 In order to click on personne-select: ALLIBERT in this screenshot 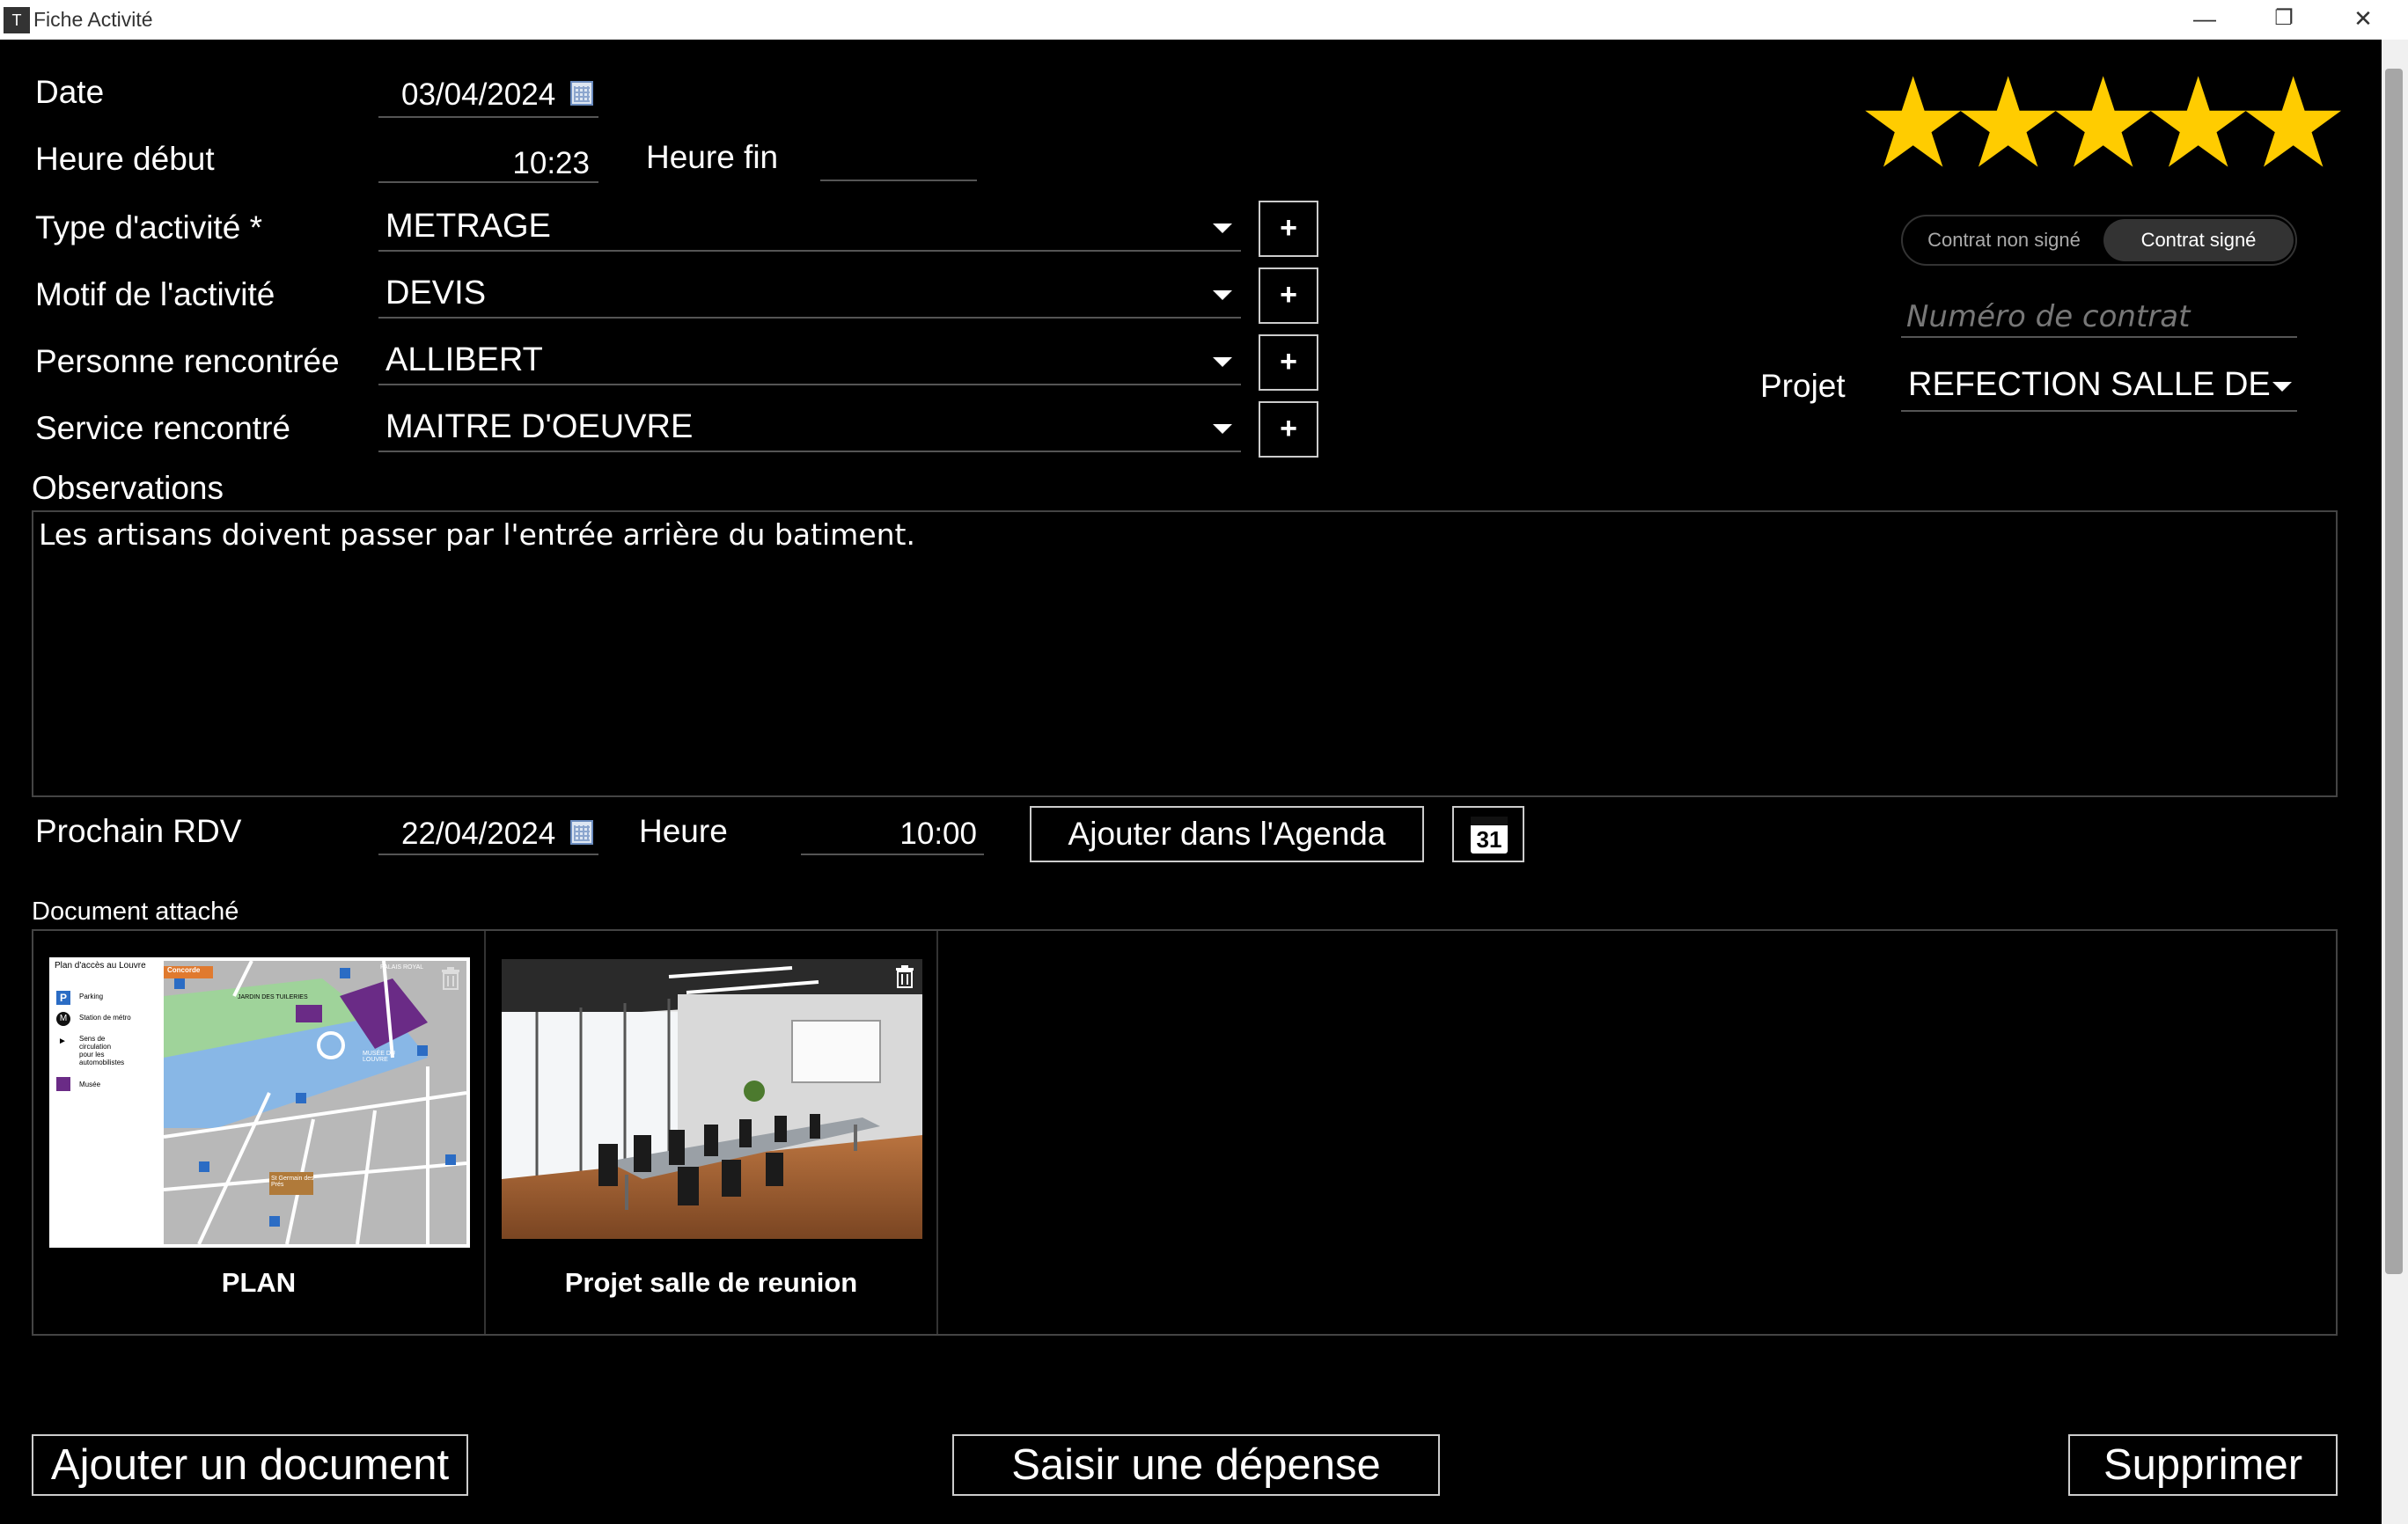, I will do `click(809, 360)`.